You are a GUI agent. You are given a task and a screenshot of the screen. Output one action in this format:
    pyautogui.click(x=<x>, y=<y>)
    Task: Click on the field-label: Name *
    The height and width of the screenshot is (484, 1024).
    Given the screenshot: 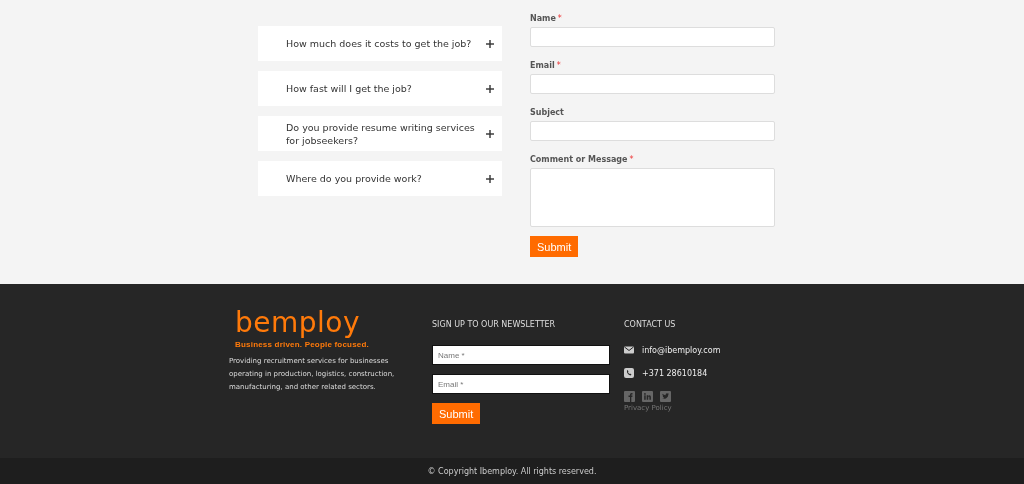 What is the action you would take?
    pyautogui.click(x=546, y=18)
    